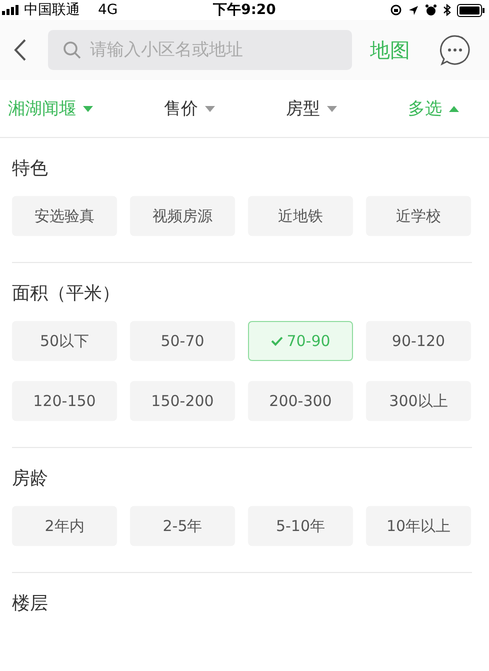  Describe the element at coordinates (72, 50) in the screenshot. I see `search-icon` at that location.